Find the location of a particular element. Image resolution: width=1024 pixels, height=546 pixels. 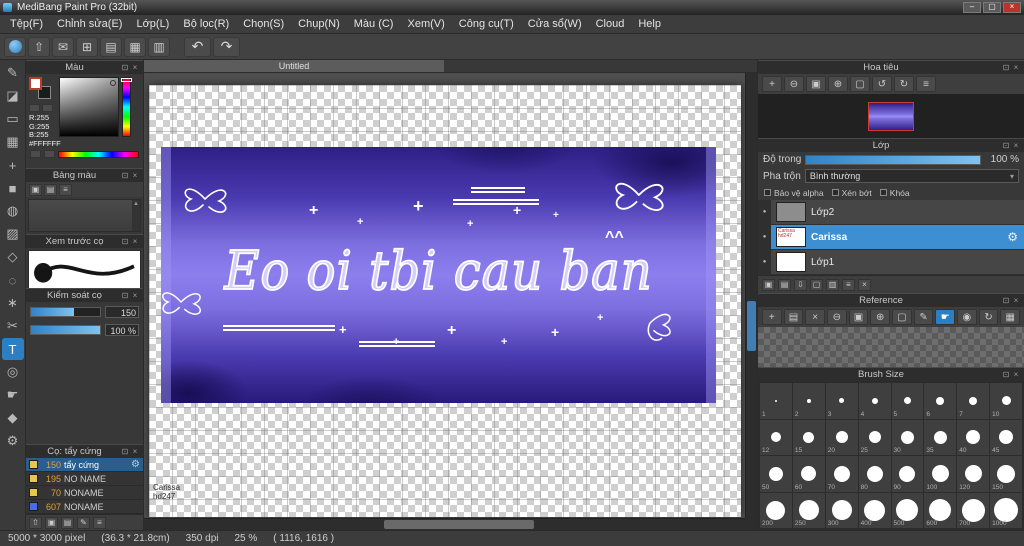

brush-size-15: 15 is located at coordinates (808, 437).